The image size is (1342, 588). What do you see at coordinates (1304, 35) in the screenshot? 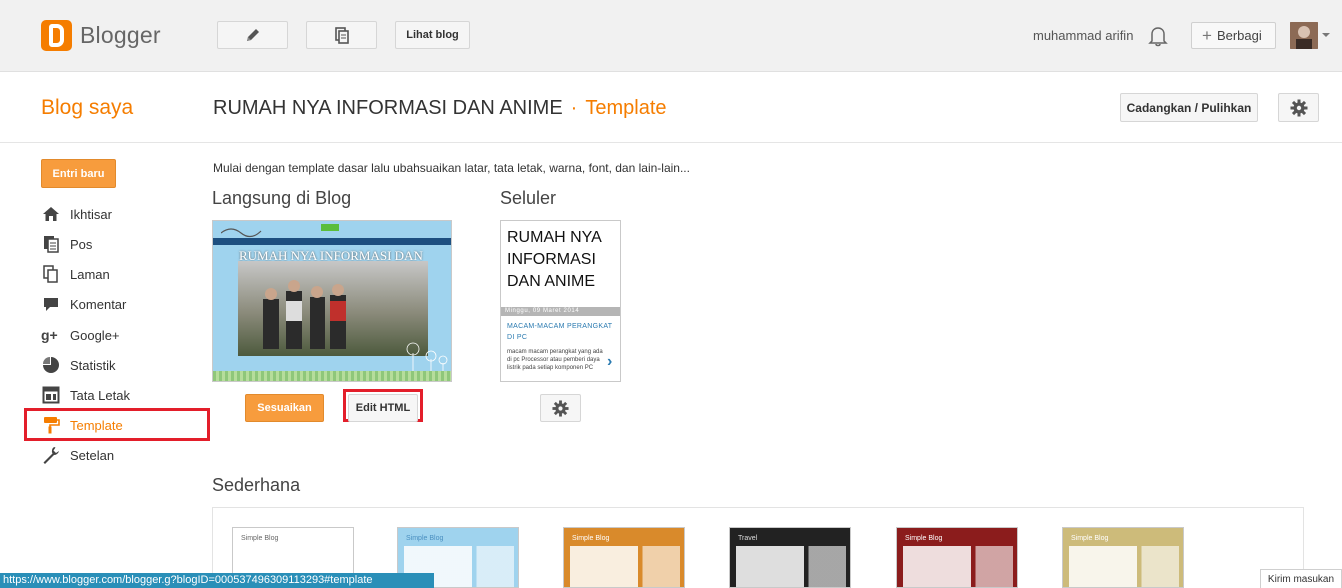
I see `avatar` at bounding box center [1304, 35].